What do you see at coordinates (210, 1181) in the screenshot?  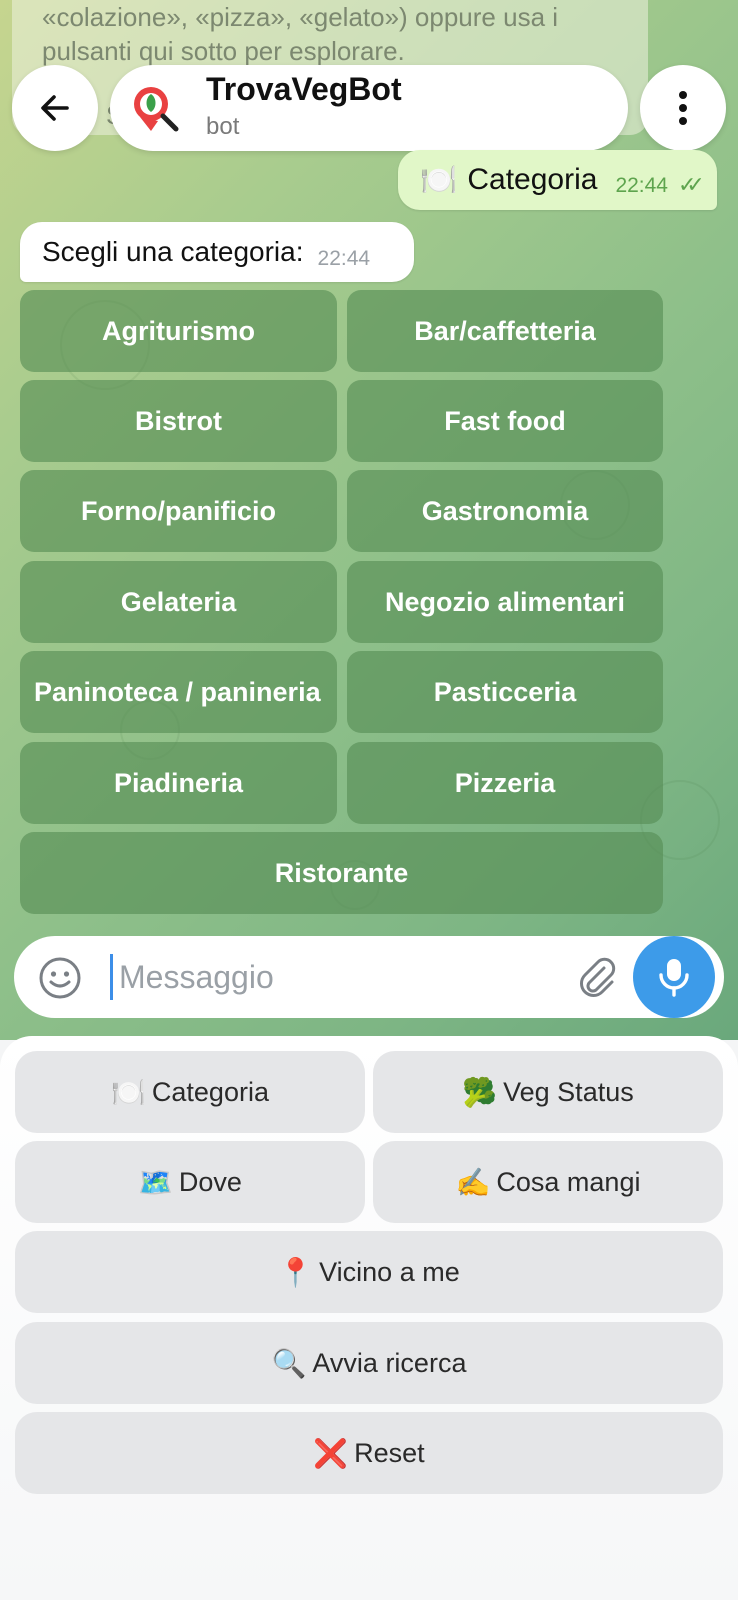 I see `reply-button-label: Dove` at bounding box center [210, 1181].